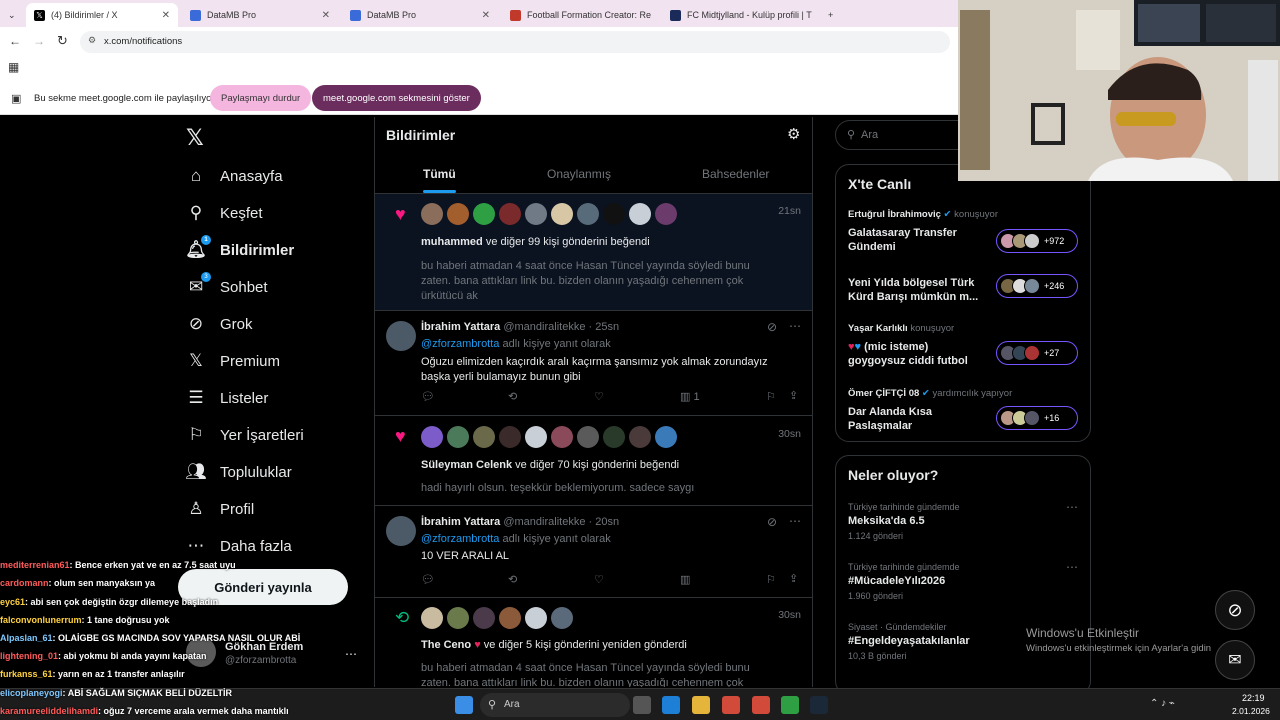  I want to click on views-icon: ▥, so click(685, 579).